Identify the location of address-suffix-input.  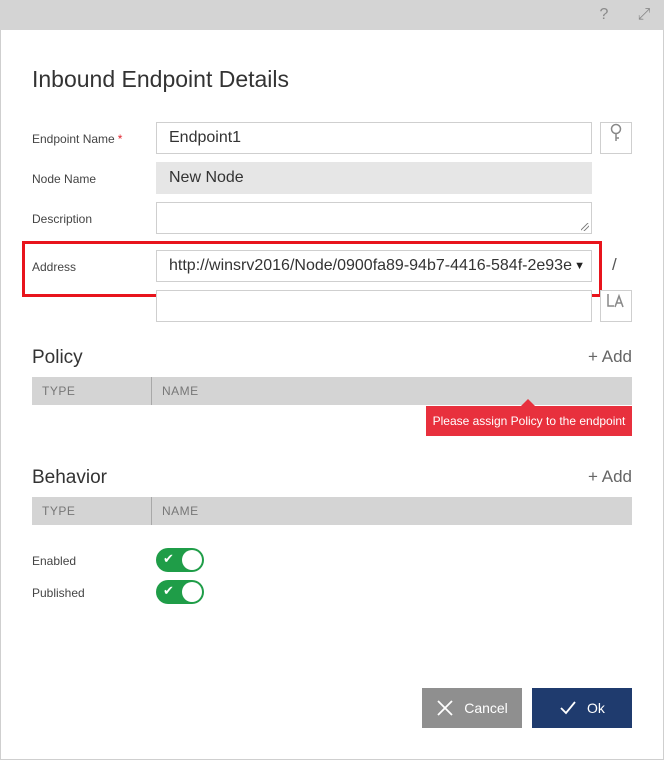
(374, 306).